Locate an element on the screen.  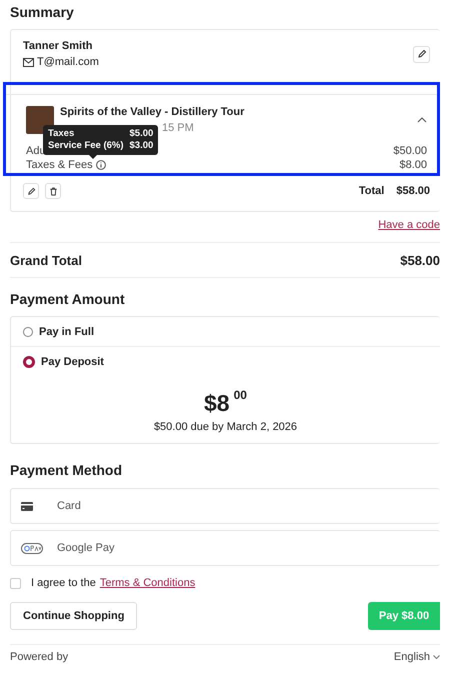
option-label: Pay in Full is located at coordinates (66, 332).